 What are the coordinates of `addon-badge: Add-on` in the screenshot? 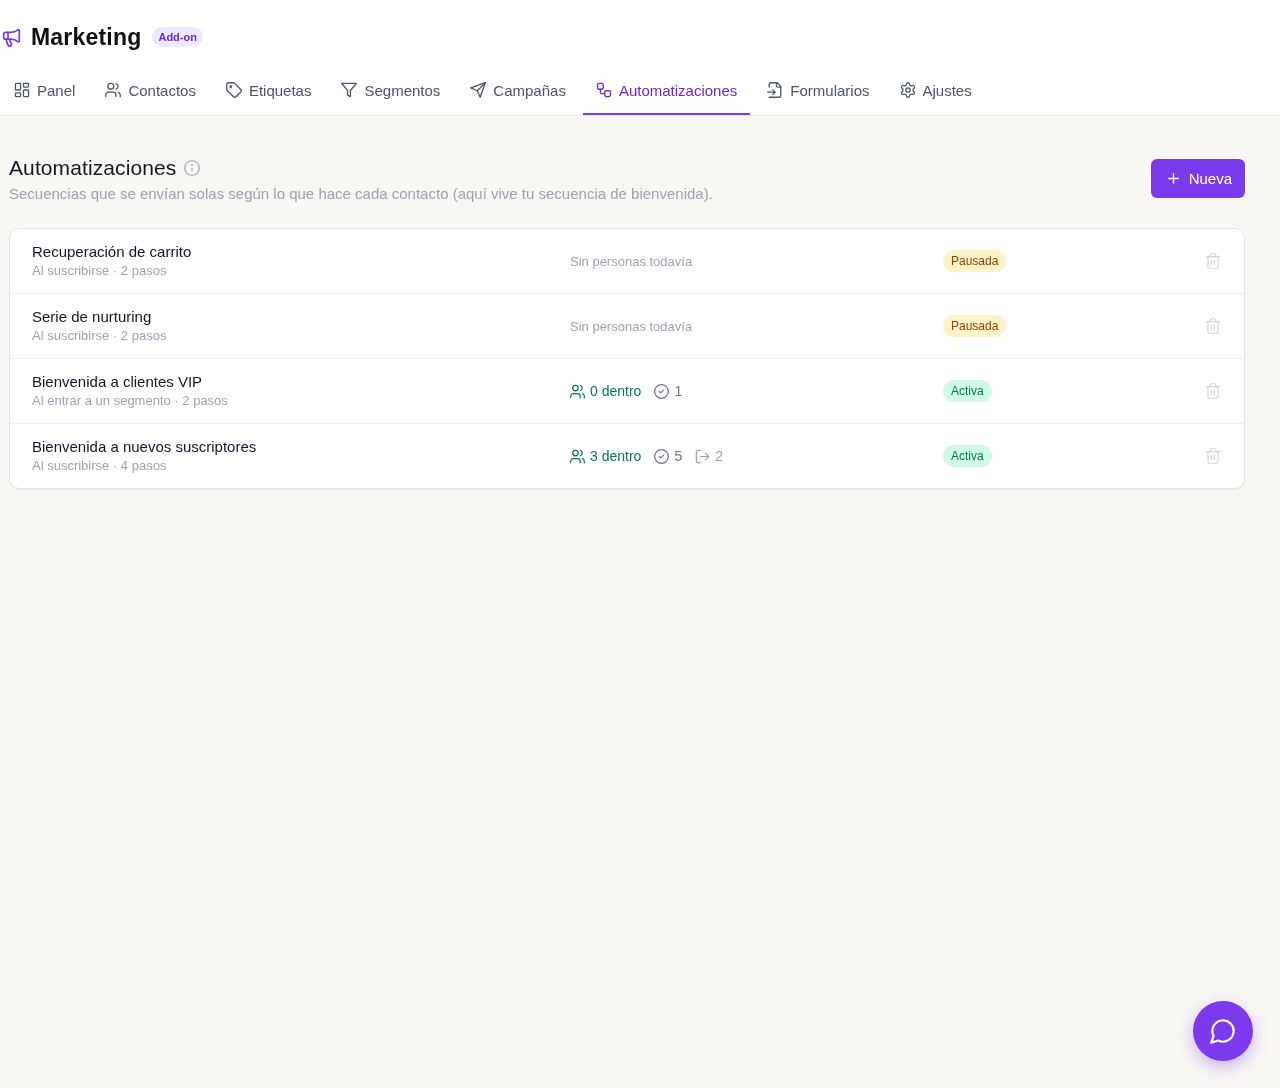 It's located at (177, 37).